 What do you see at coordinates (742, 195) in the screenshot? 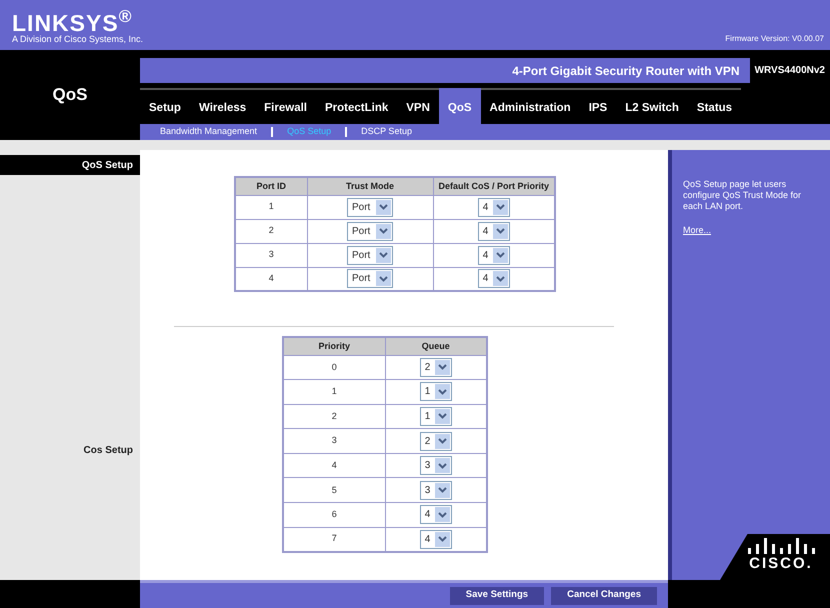
I see `help-text: QoS Setup page let users configure QoS Trust Mode for each LAN port.` at bounding box center [742, 195].